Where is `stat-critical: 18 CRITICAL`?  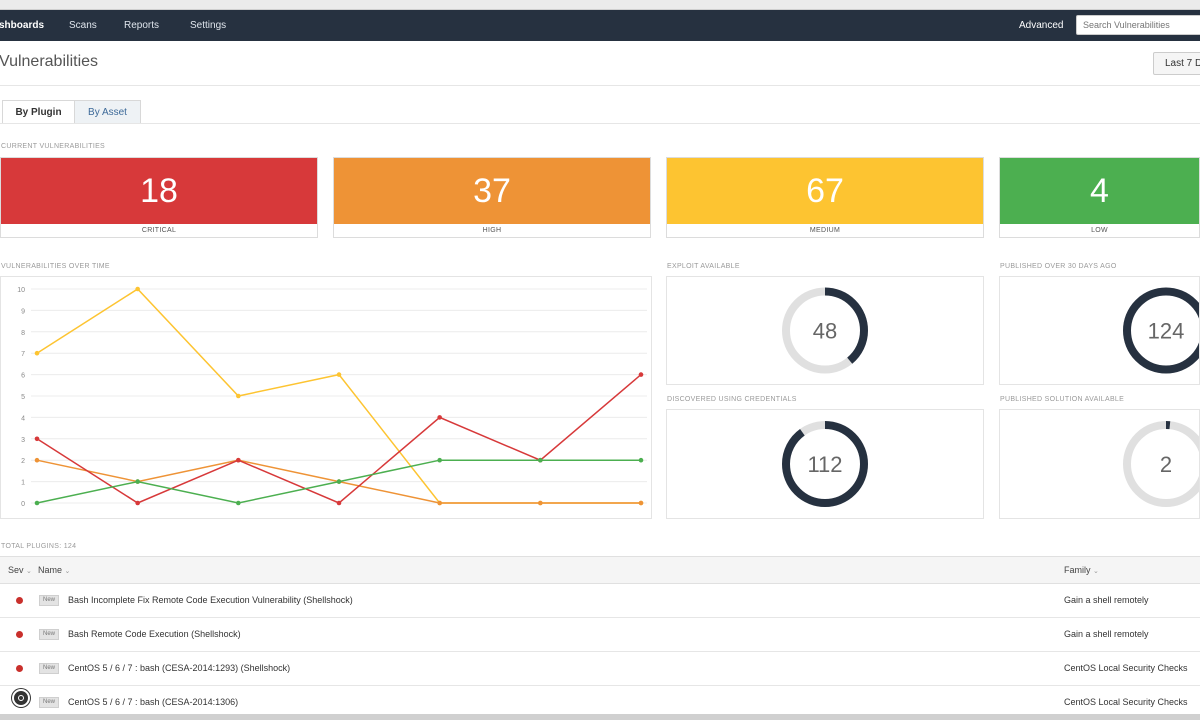 stat-critical: 18 CRITICAL is located at coordinates (159, 197).